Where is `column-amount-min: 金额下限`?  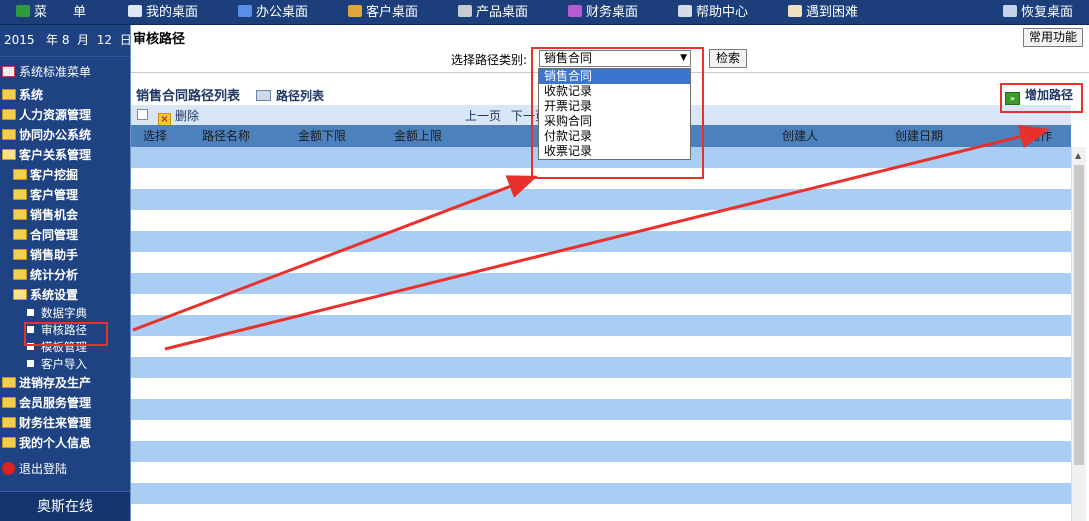
column-amount-min: 金额下限 is located at coordinates (322, 136).